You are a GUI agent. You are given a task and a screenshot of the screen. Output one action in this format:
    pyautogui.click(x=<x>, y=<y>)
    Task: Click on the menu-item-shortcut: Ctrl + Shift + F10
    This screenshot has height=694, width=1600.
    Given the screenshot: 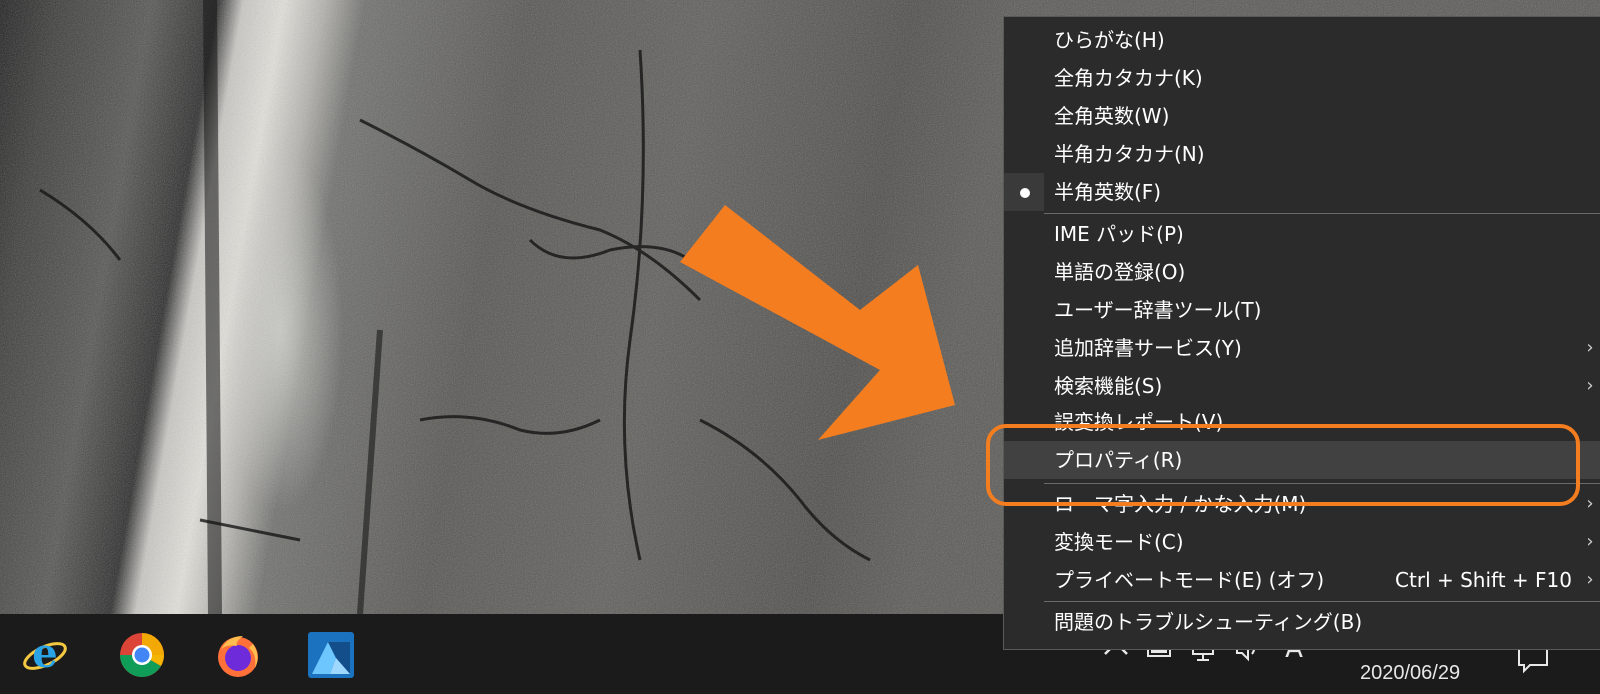 What is the action you would take?
    pyautogui.click(x=1483, y=580)
    